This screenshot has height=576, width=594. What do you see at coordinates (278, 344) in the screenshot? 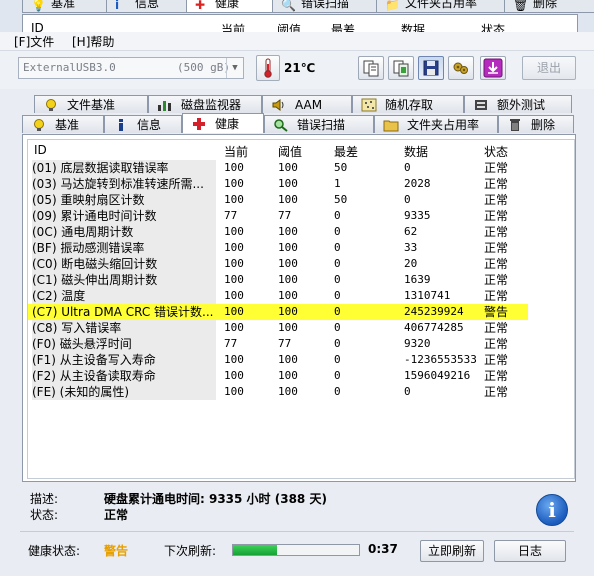
I see `table-row: (F0) 磁头悬浮时间 77 77 0 9320 正常` at bounding box center [278, 344].